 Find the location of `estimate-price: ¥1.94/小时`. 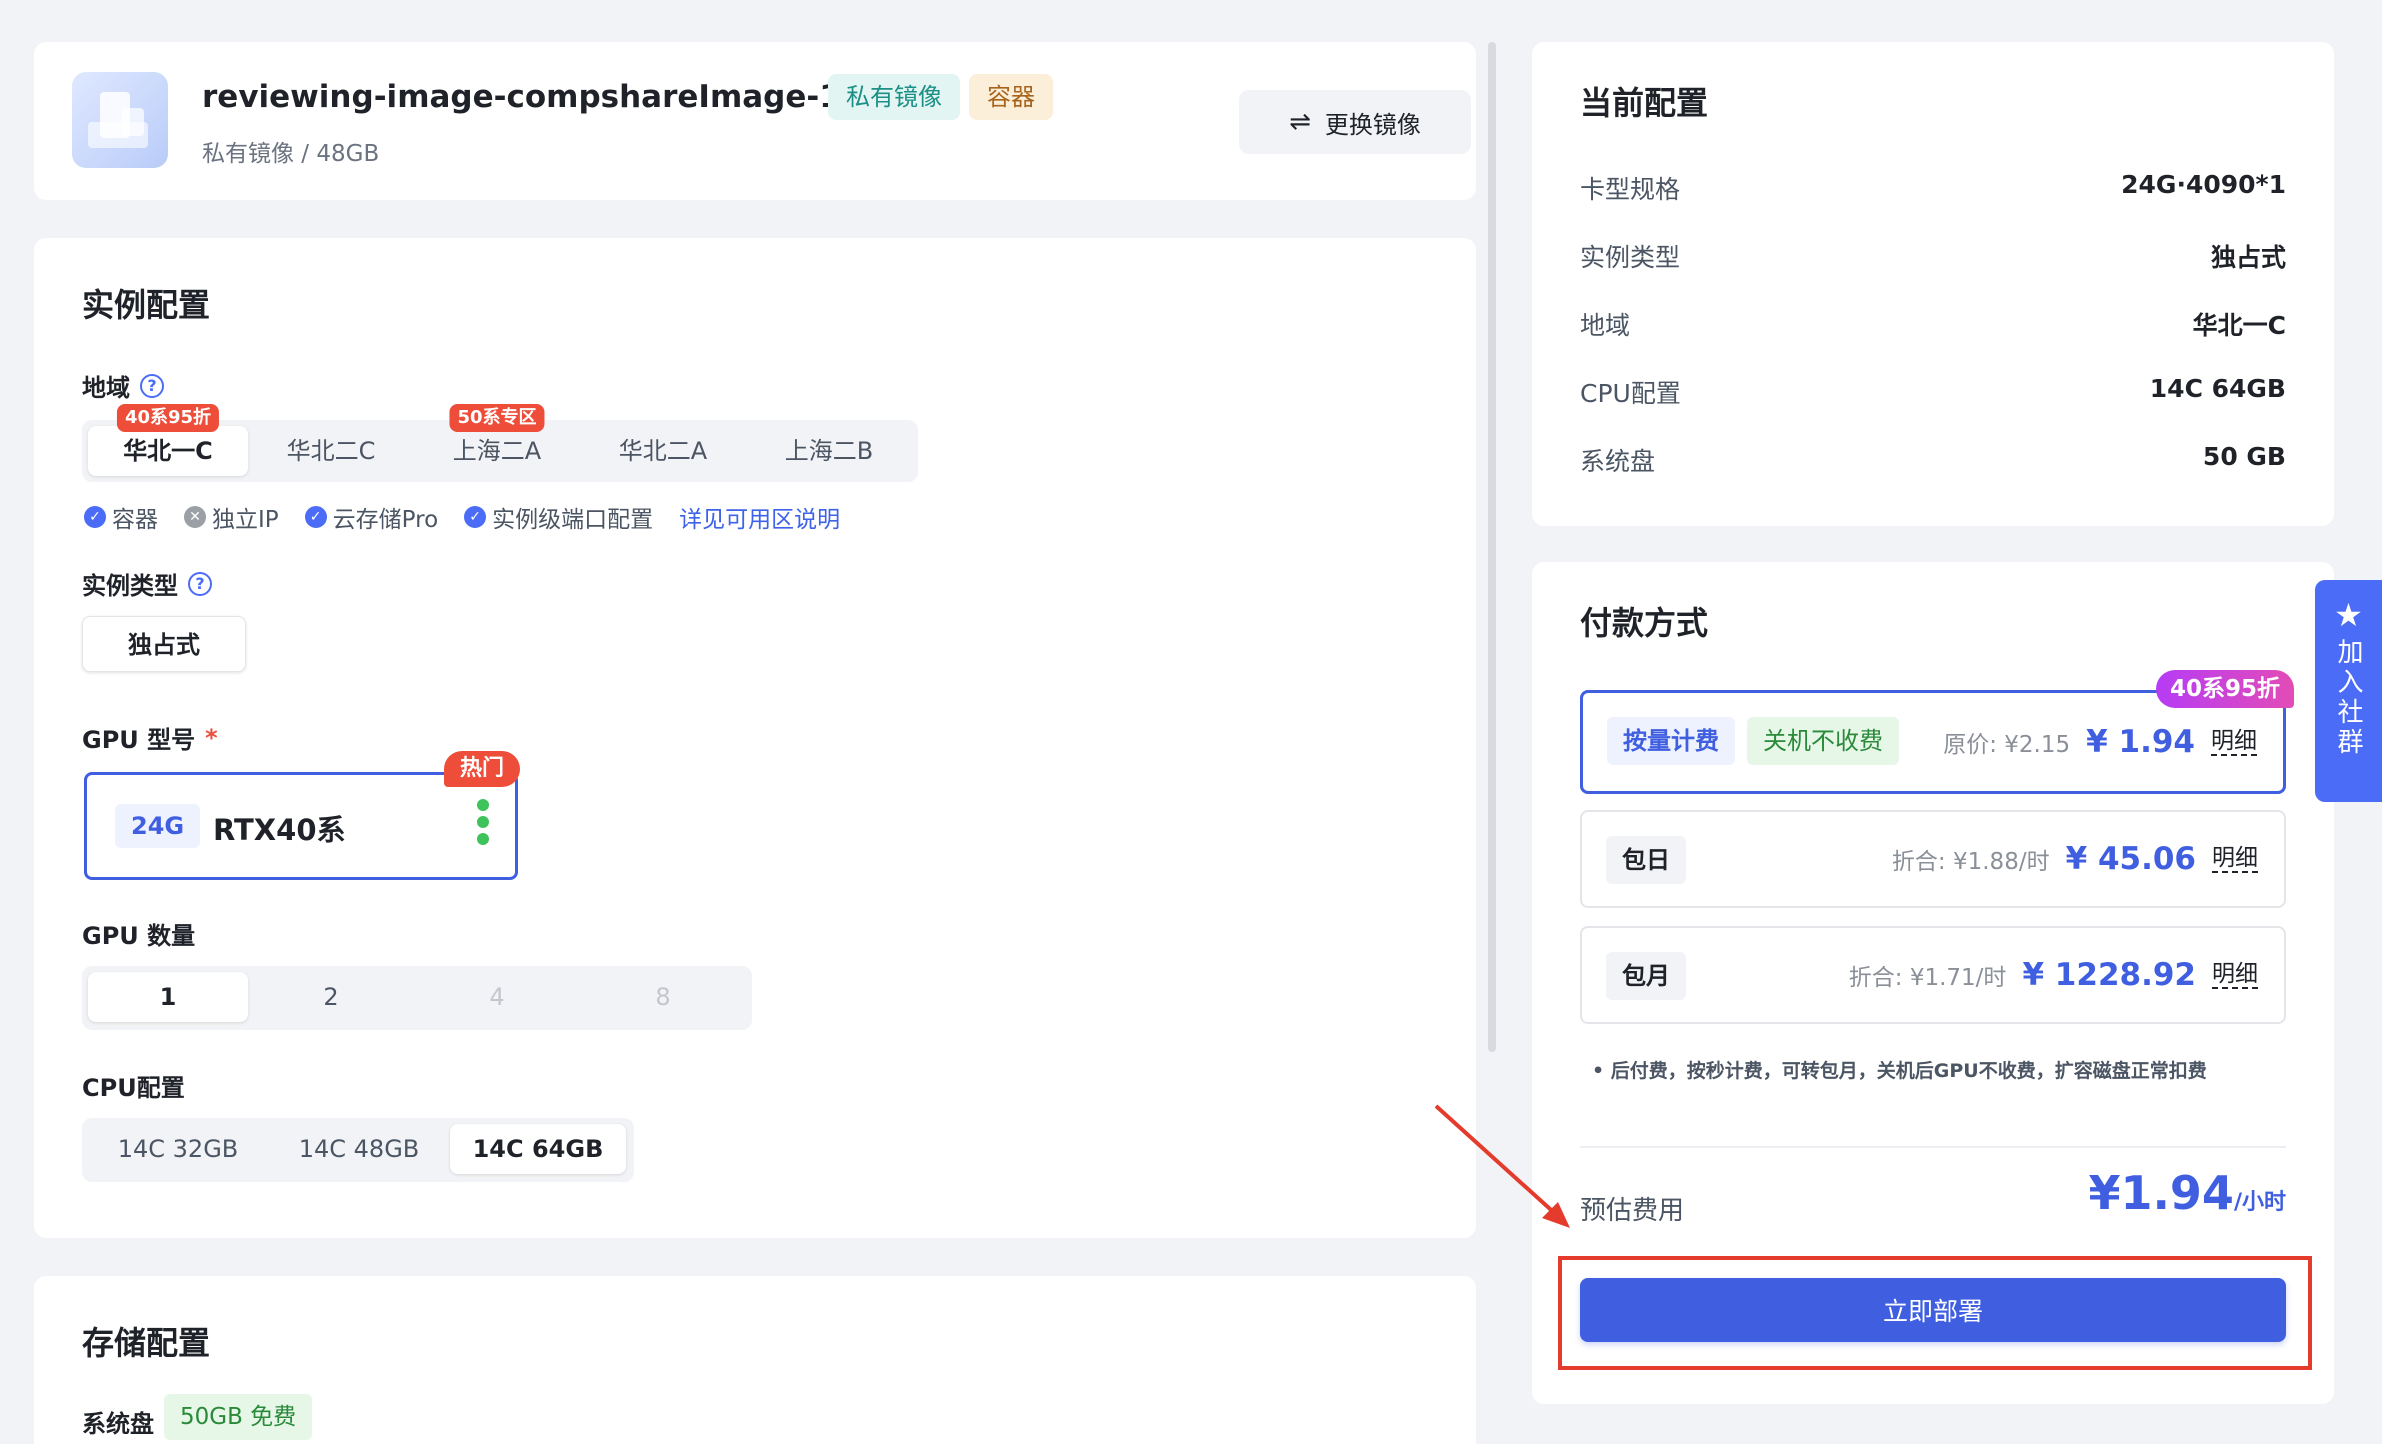

estimate-price: ¥1.94/小时 is located at coordinates (2187, 1193).